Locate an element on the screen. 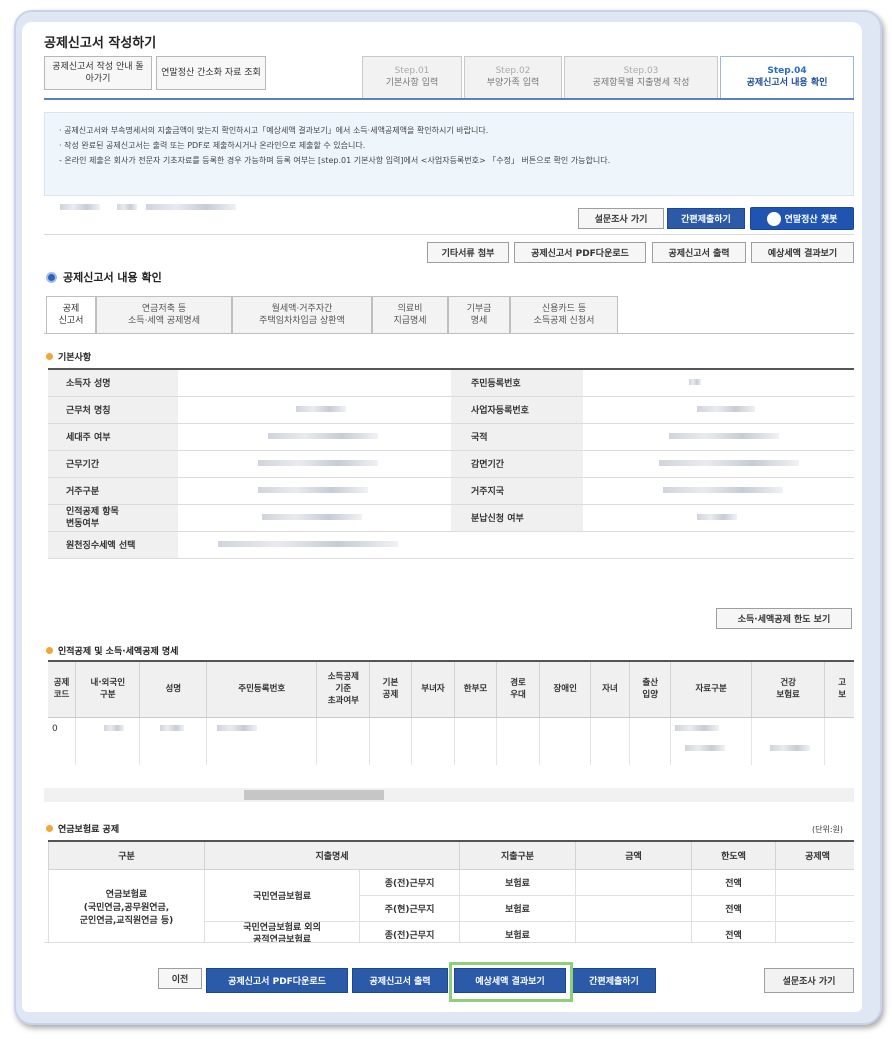  col-basic: 기본 공제 is located at coordinates (390, 689).